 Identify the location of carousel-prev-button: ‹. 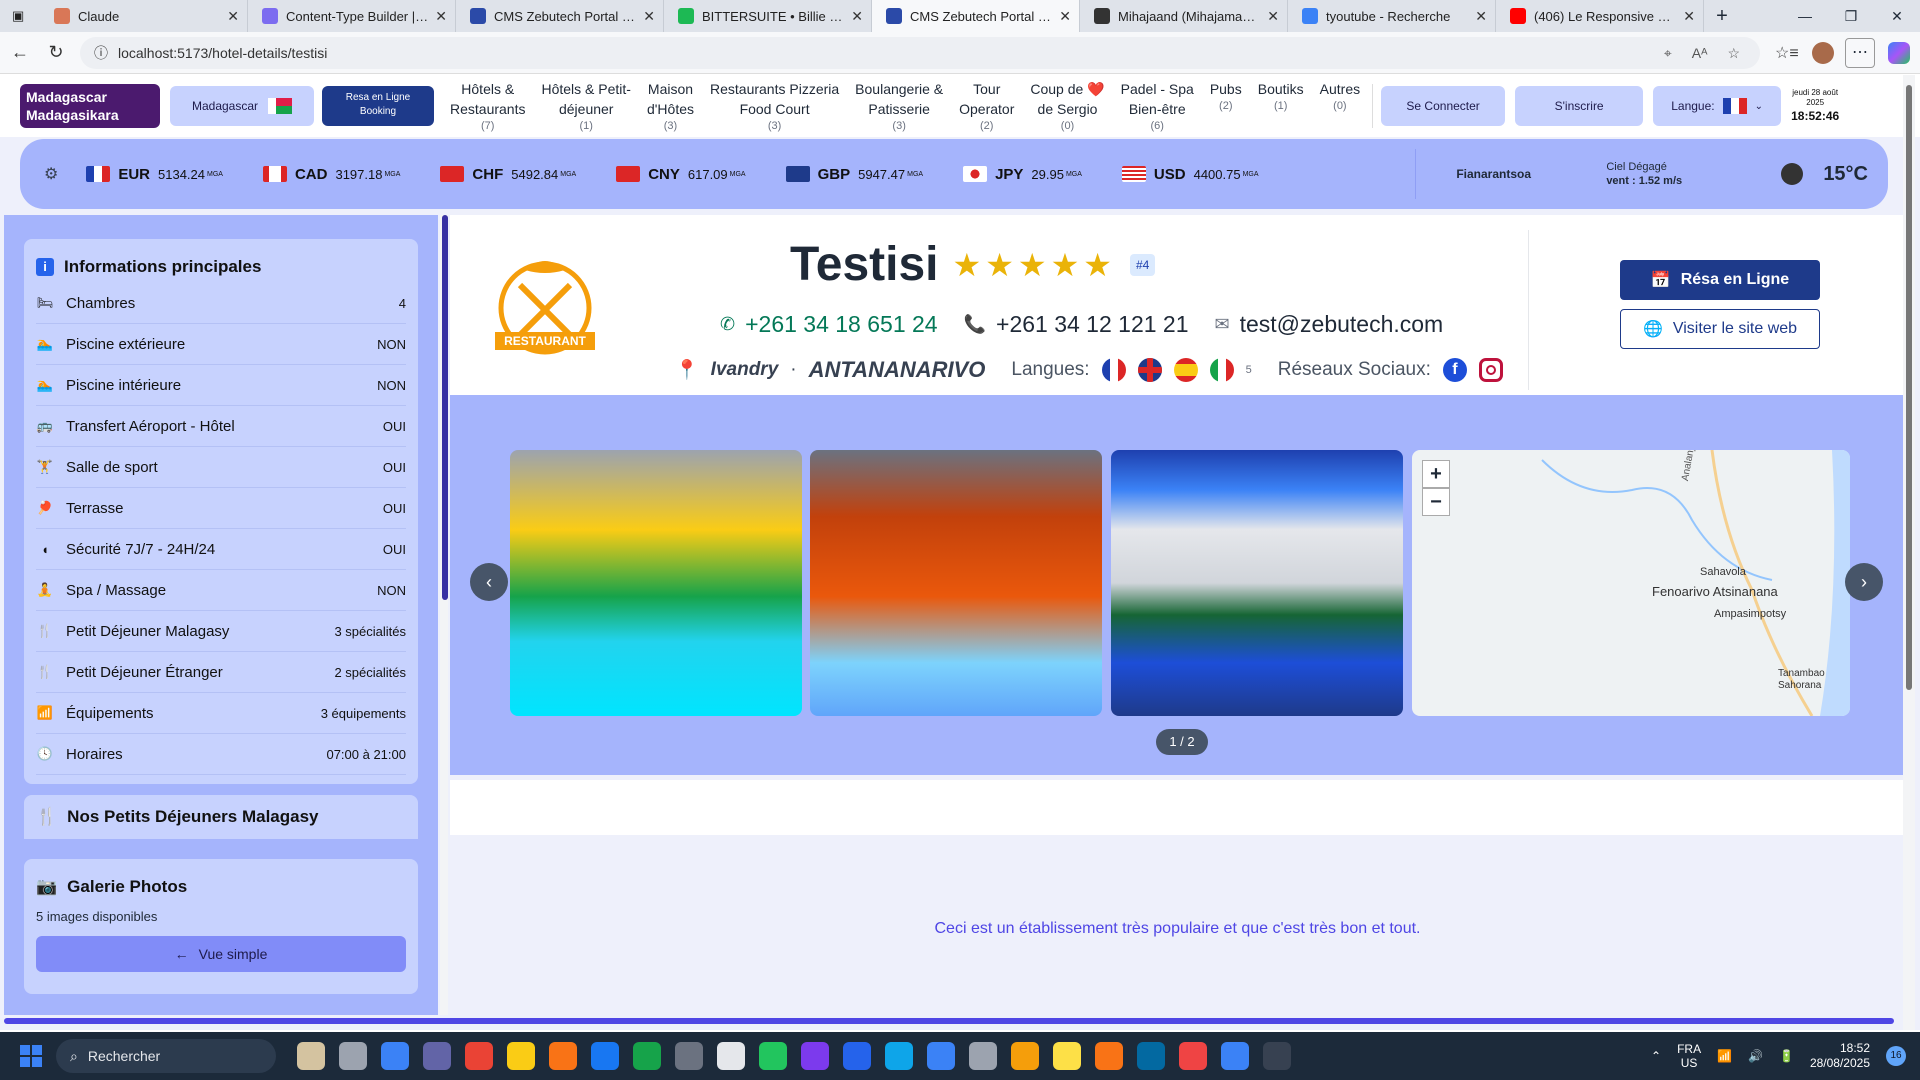
(489, 582).